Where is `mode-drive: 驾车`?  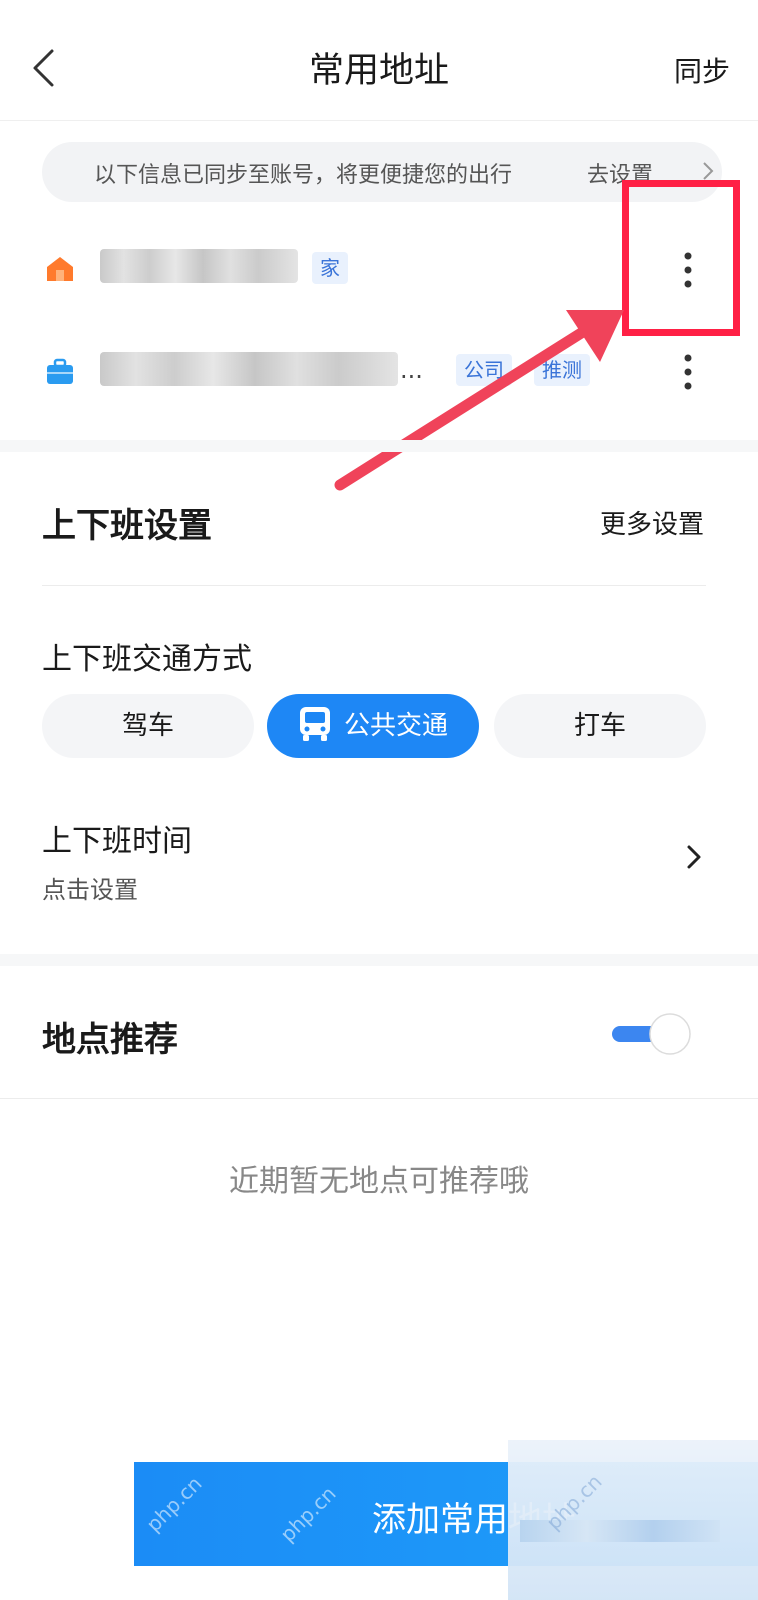 mode-drive: 驾车 is located at coordinates (148, 726).